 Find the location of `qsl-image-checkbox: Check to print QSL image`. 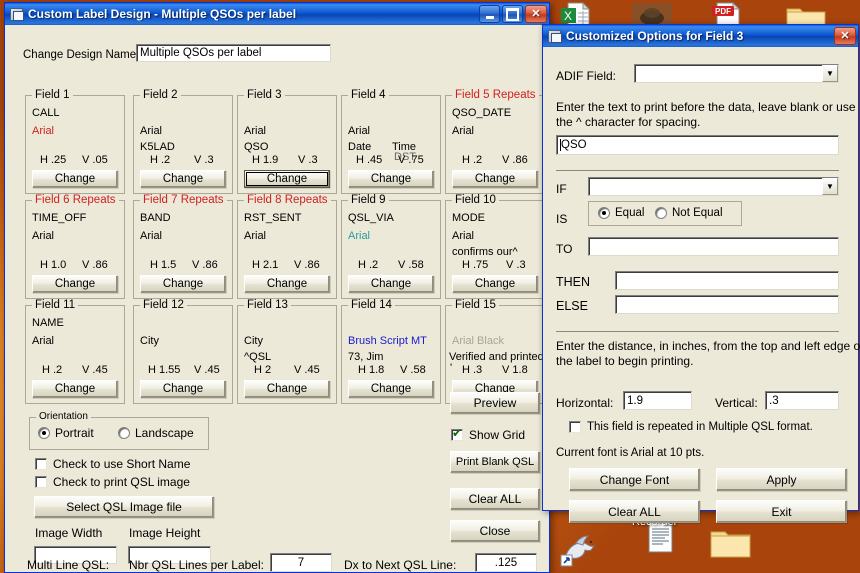

qsl-image-checkbox: Check to print QSL image is located at coordinates (112, 482).